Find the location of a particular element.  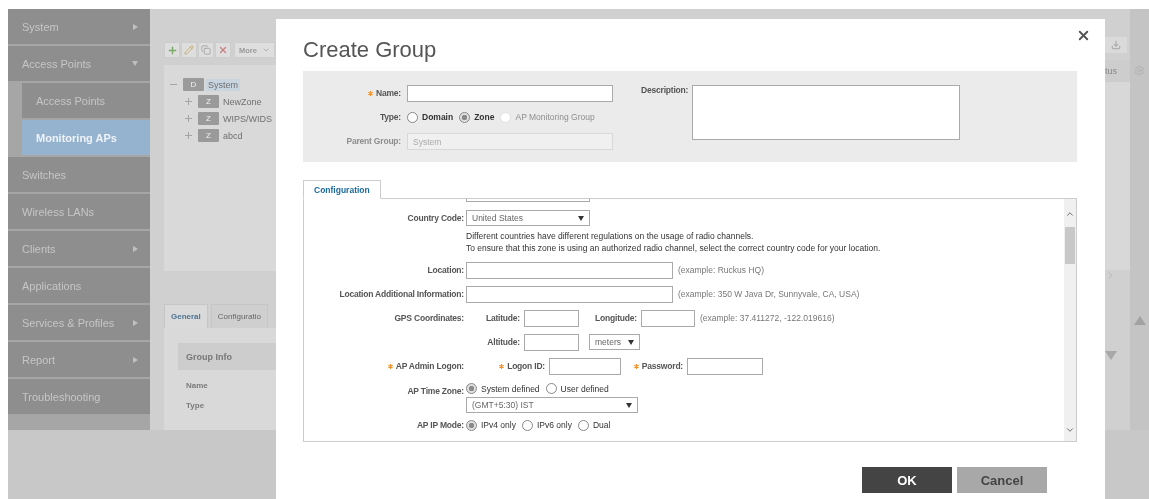

radio-label: Domain is located at coordinates (438, 117).